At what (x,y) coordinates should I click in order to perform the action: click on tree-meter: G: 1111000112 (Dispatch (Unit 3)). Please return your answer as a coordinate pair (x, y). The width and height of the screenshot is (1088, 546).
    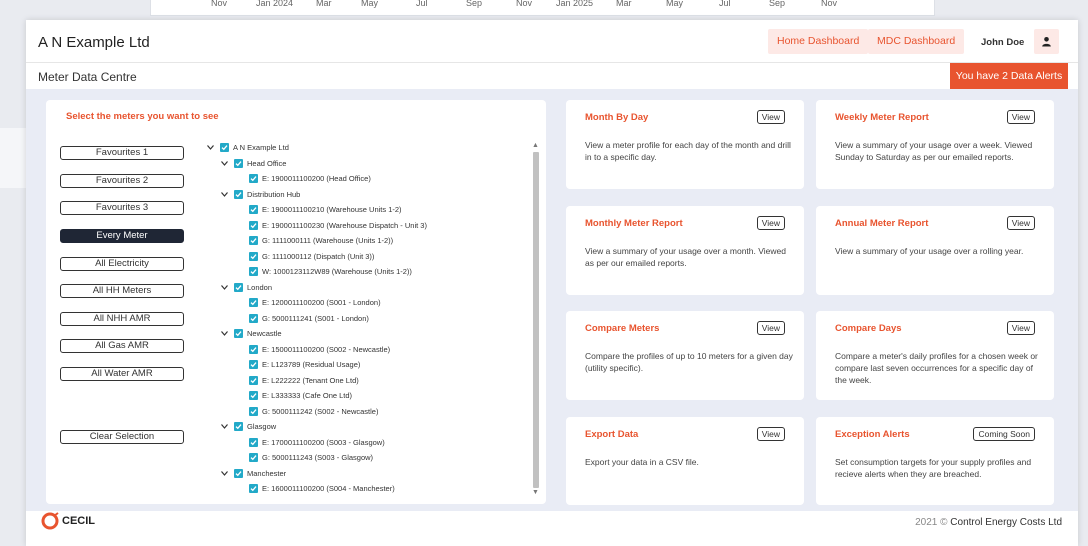
    Looking at the image, I should click on (311, 256).